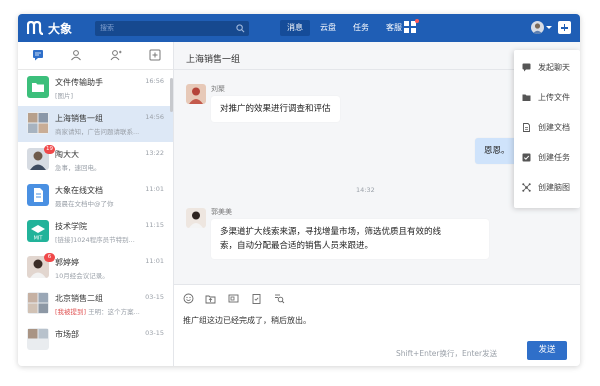 The height and width of the screenshot is (386, 600). What do you see at coordinates (171, 95) in the screenshot?
I see `conversation-list-scrollbar` at bounding box center [171, 95].